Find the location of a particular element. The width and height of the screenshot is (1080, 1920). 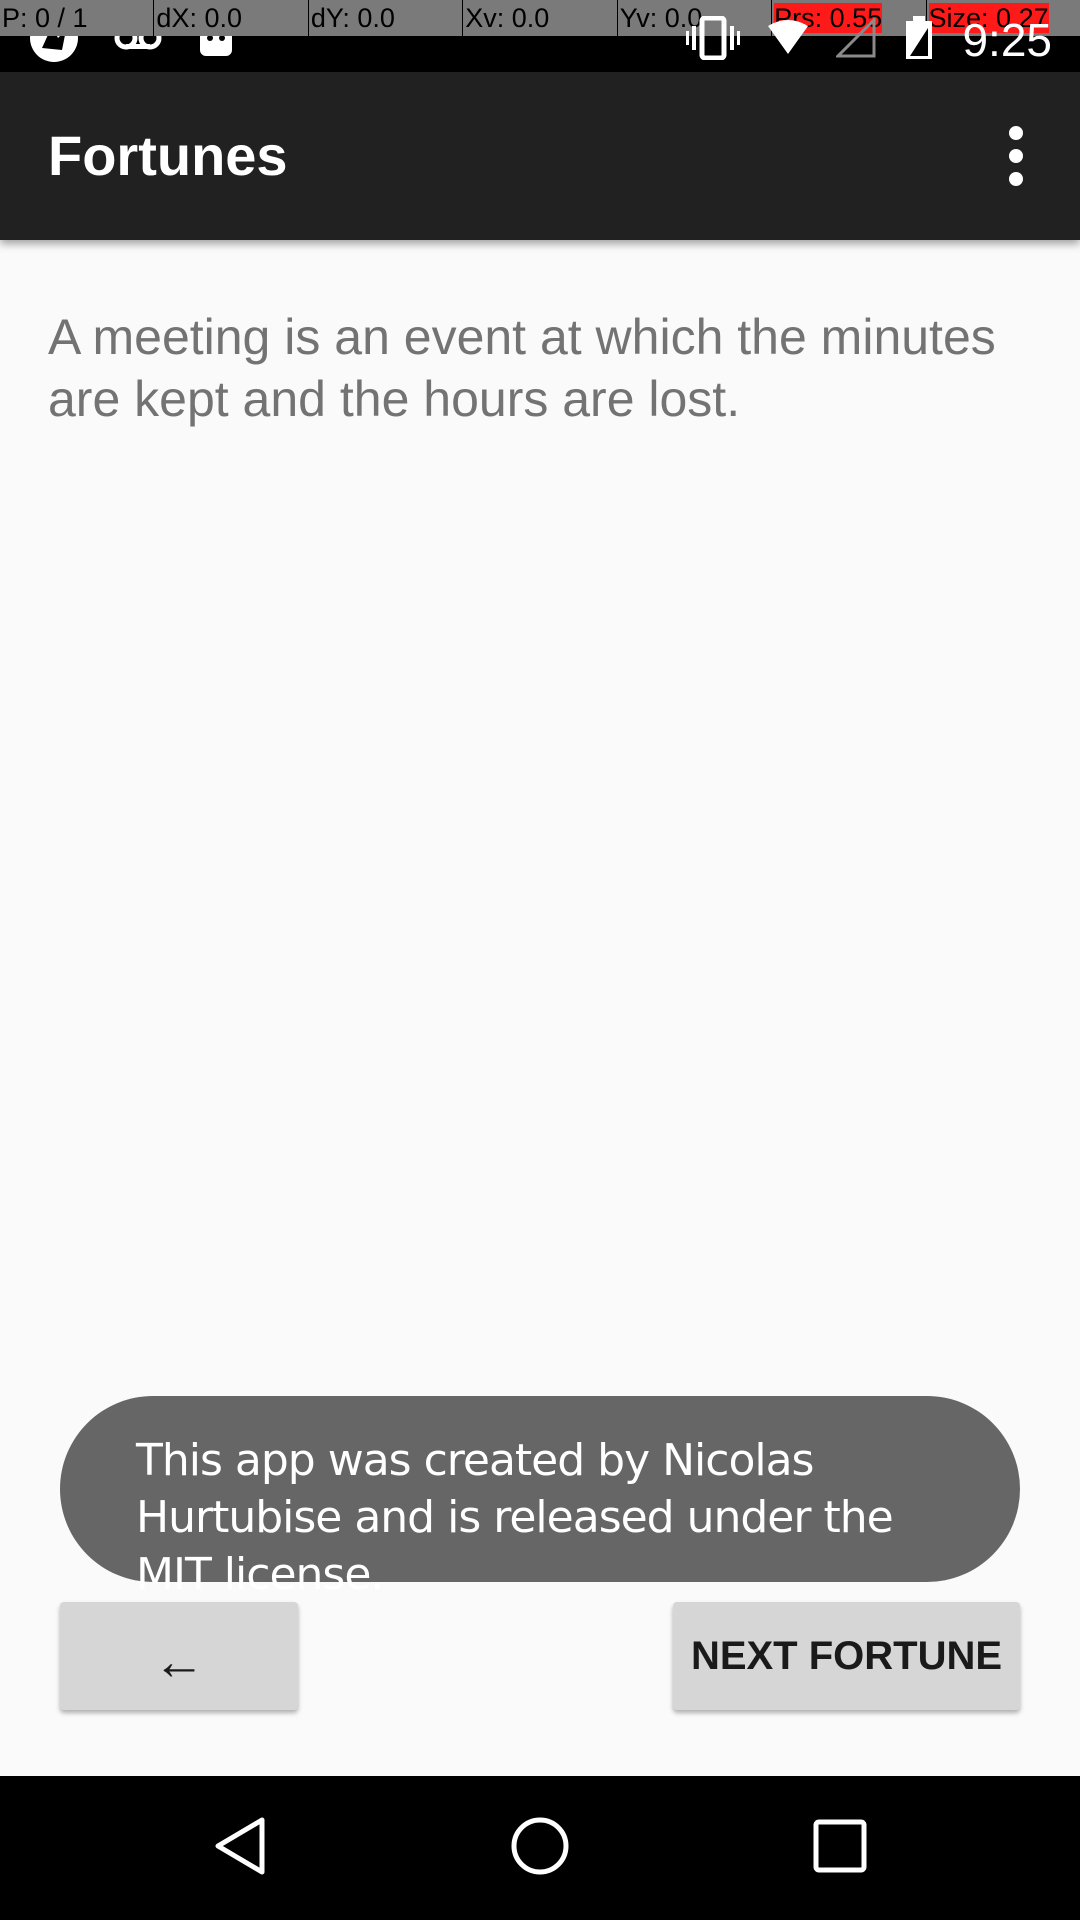

nav-recents-button is located at coordinates (840, 1848).